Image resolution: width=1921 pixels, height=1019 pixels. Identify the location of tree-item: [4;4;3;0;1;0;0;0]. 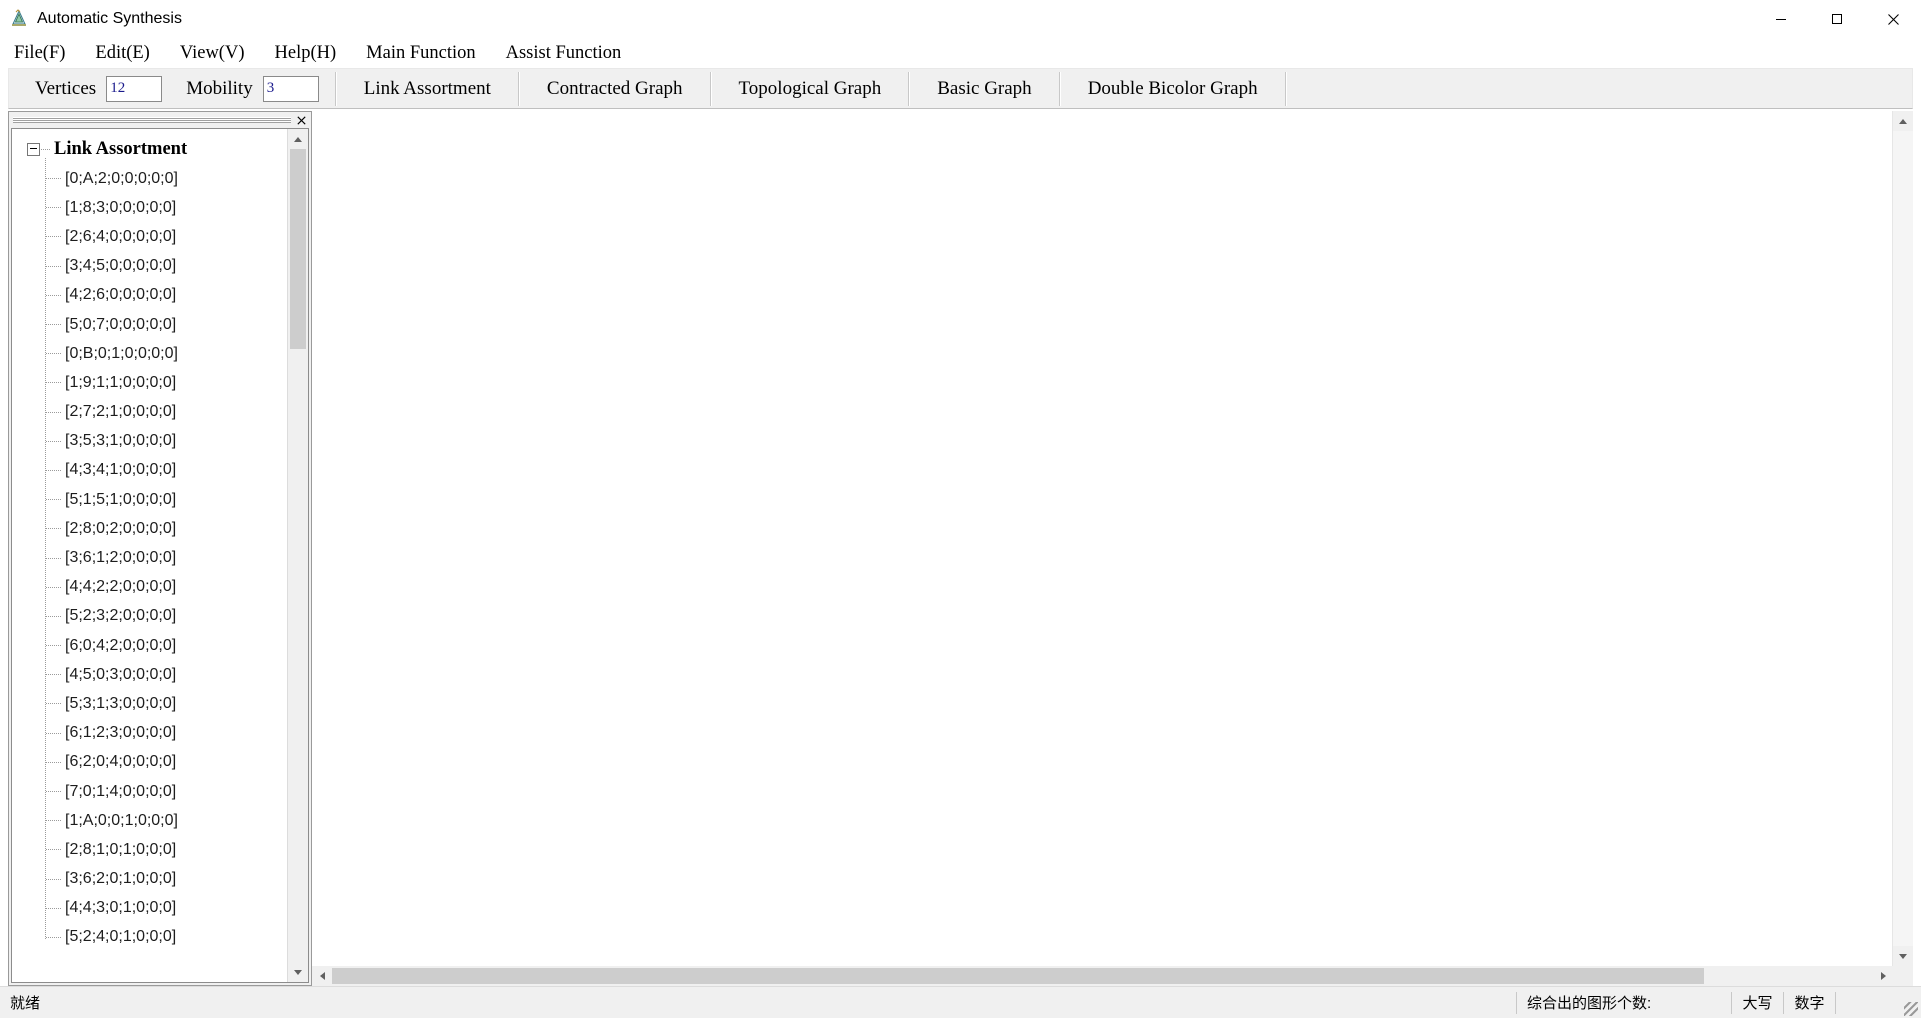
(166, 908).